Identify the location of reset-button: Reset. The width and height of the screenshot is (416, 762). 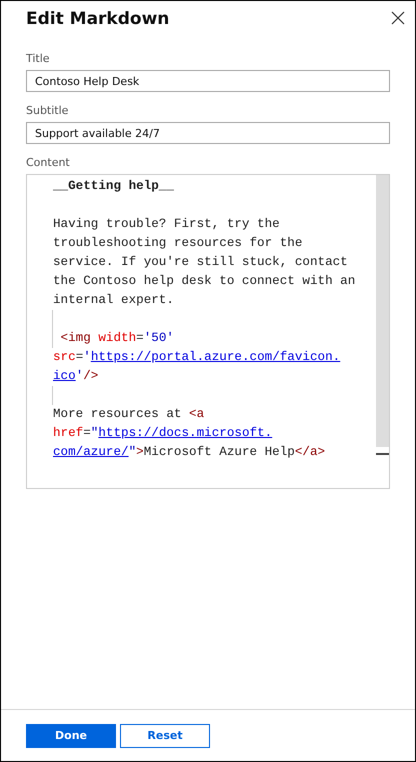
(165, 736).